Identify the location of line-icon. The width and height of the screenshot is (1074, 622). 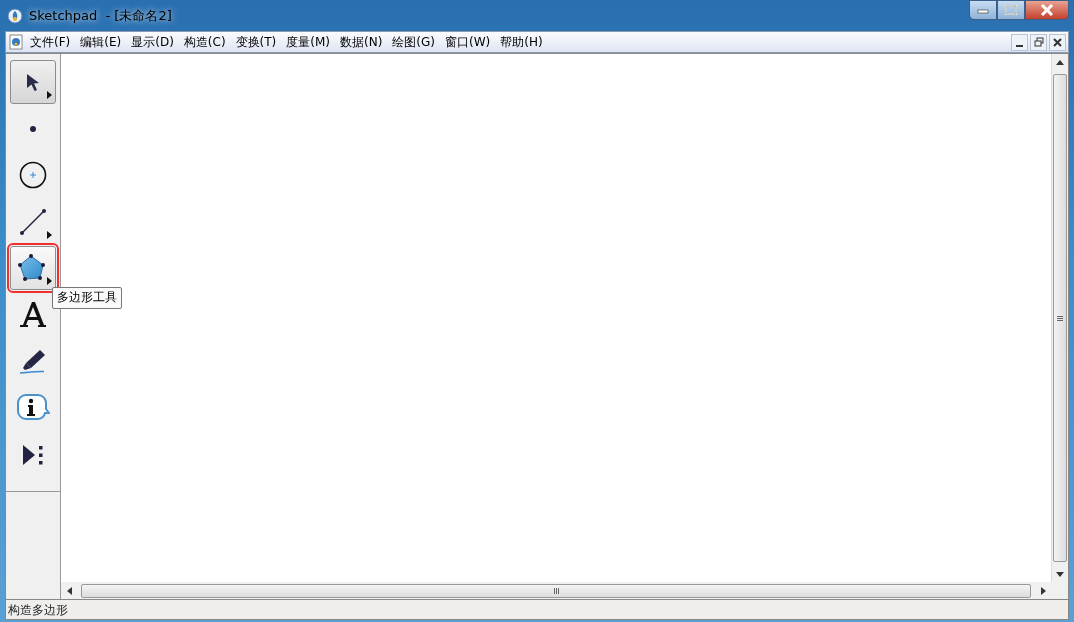
(33, 221).